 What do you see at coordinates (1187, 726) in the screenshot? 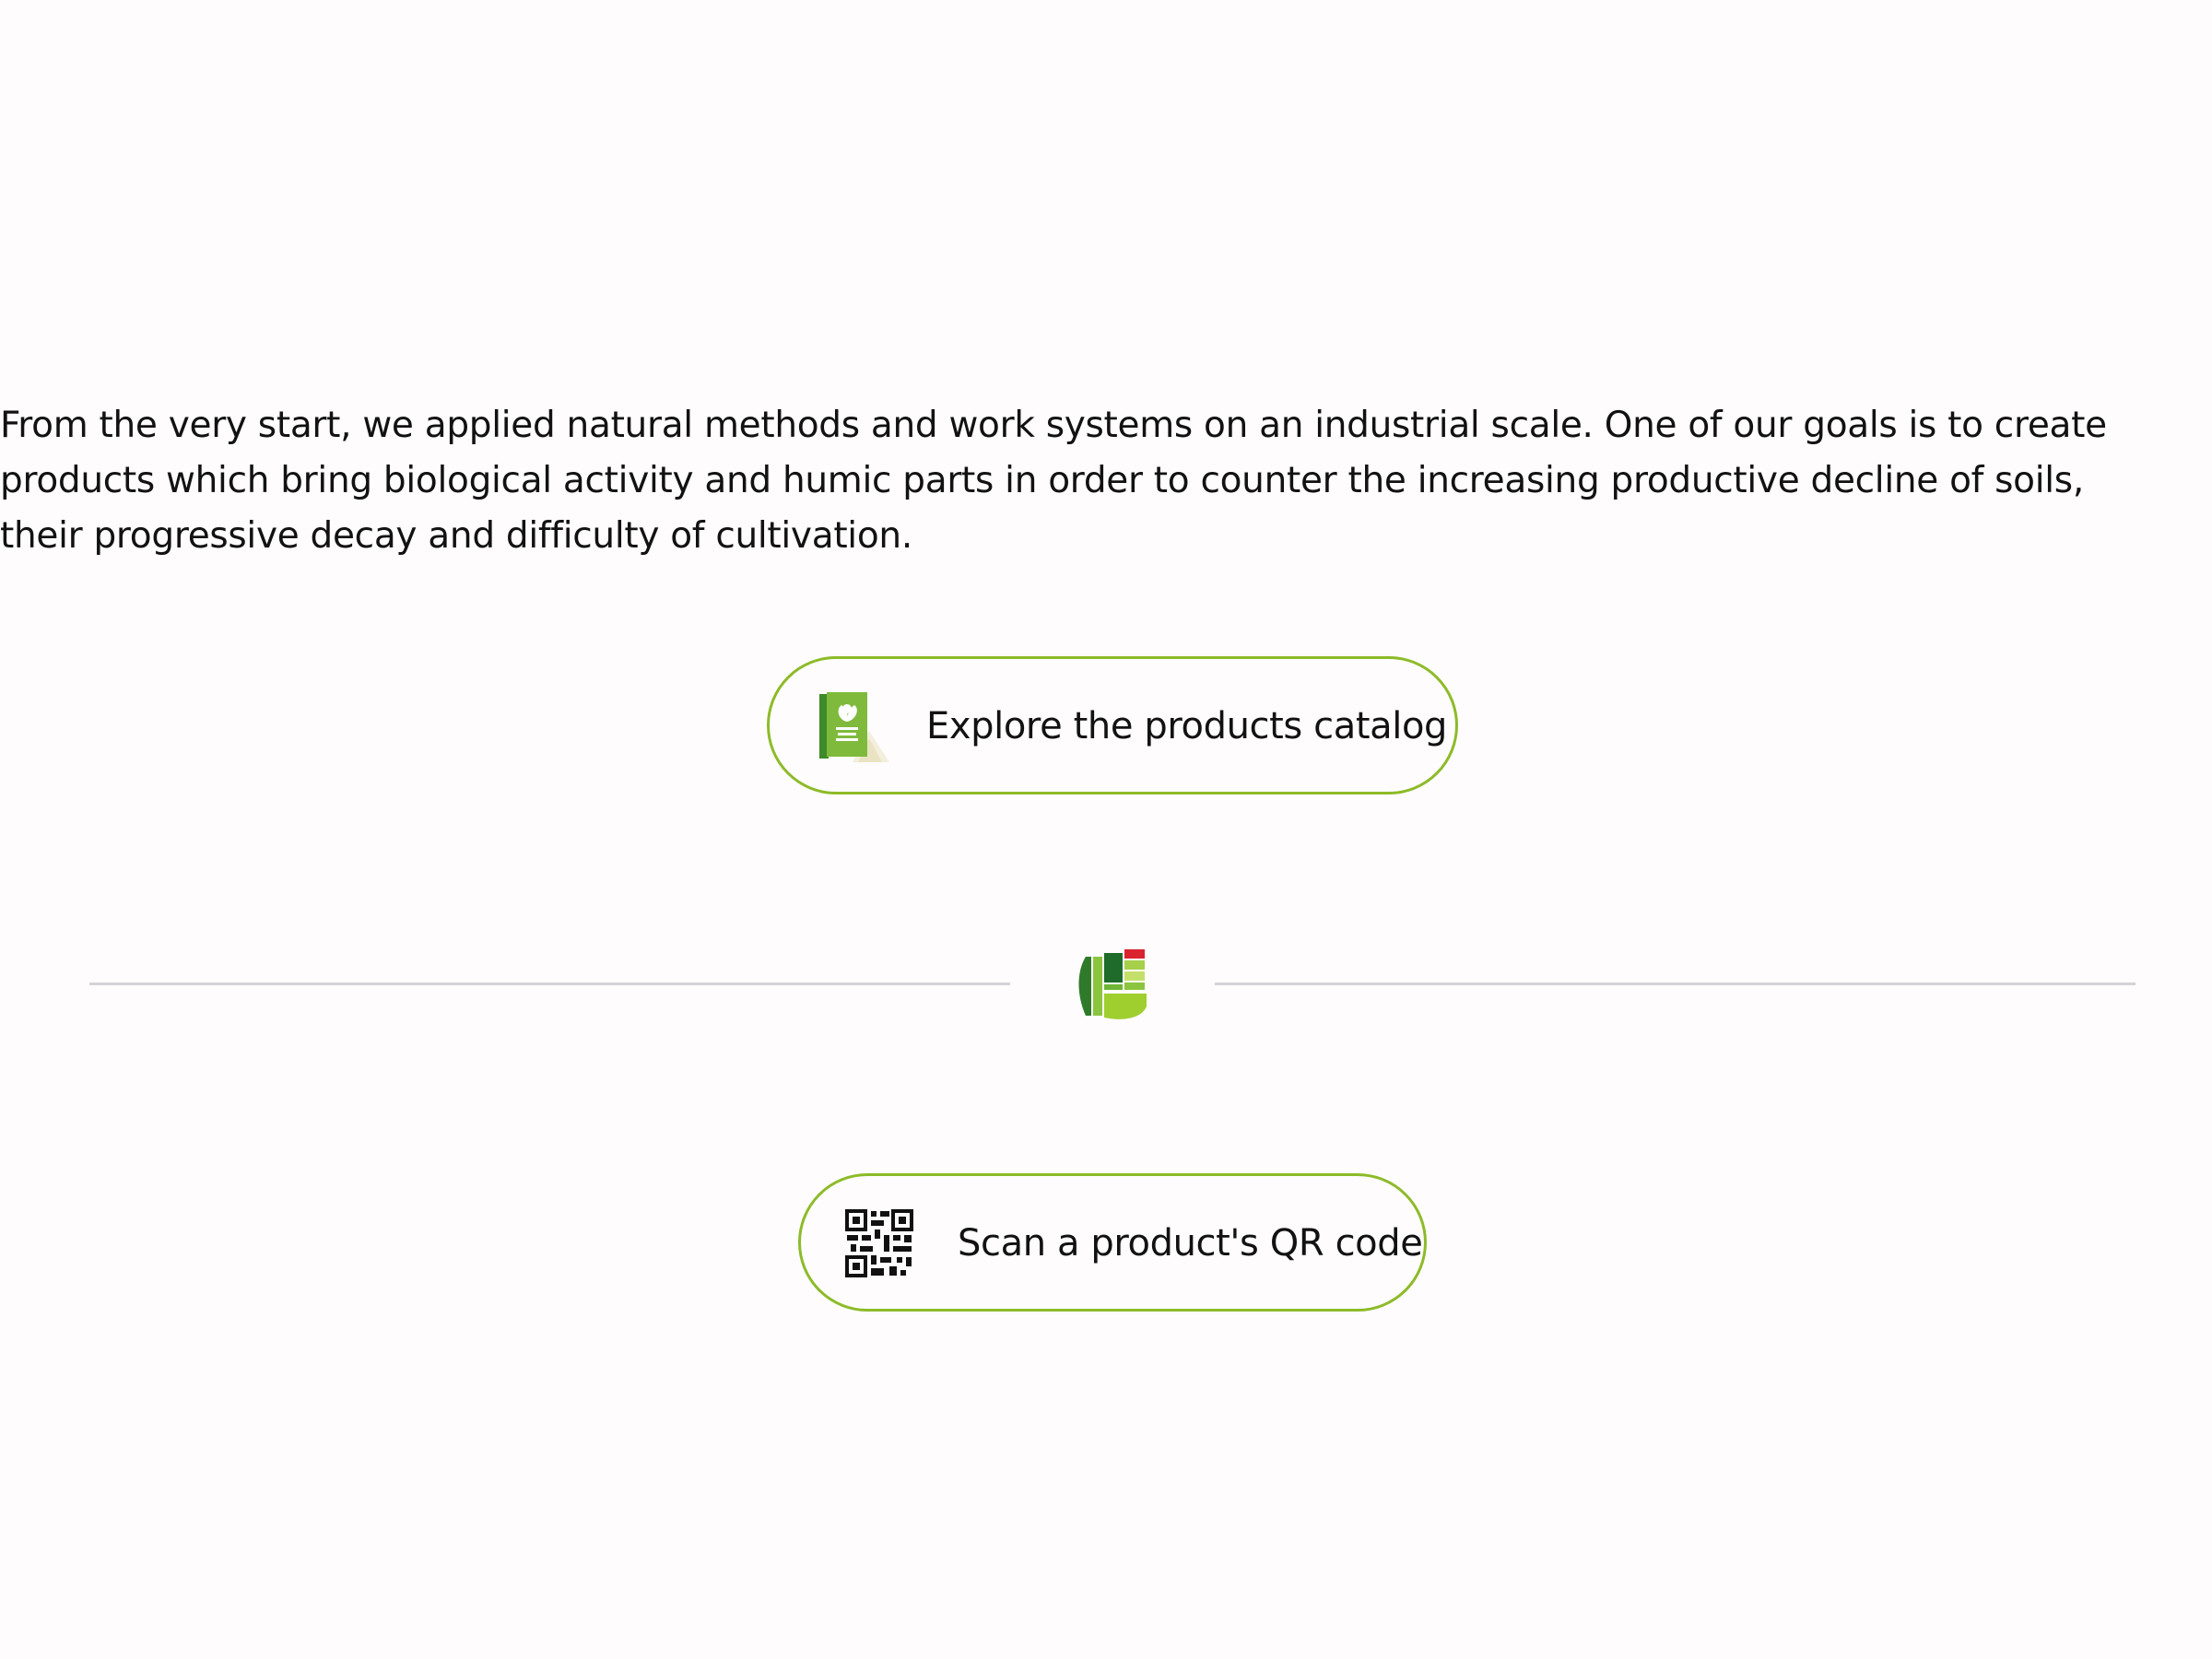
I see `explore-catalog-label: Explore the products catalog` at bounding box center [1187, 726].